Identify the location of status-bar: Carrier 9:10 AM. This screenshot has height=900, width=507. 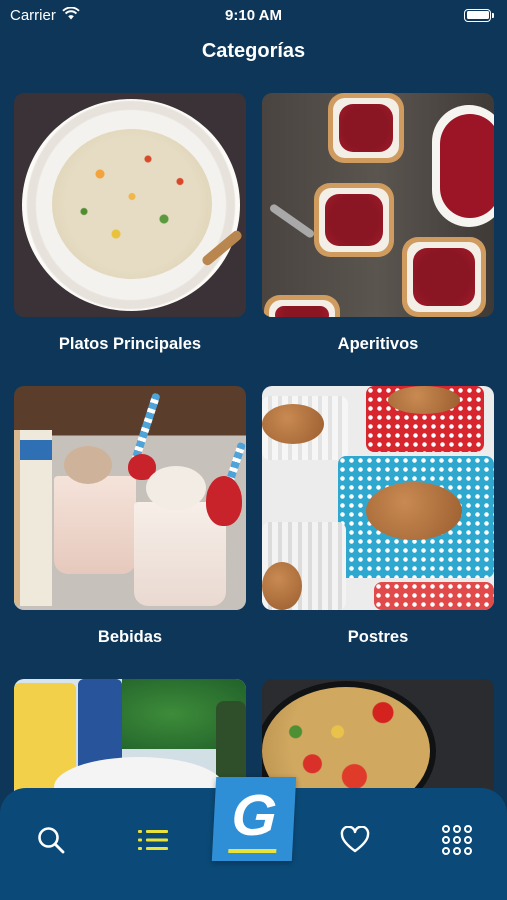
(253, 15).